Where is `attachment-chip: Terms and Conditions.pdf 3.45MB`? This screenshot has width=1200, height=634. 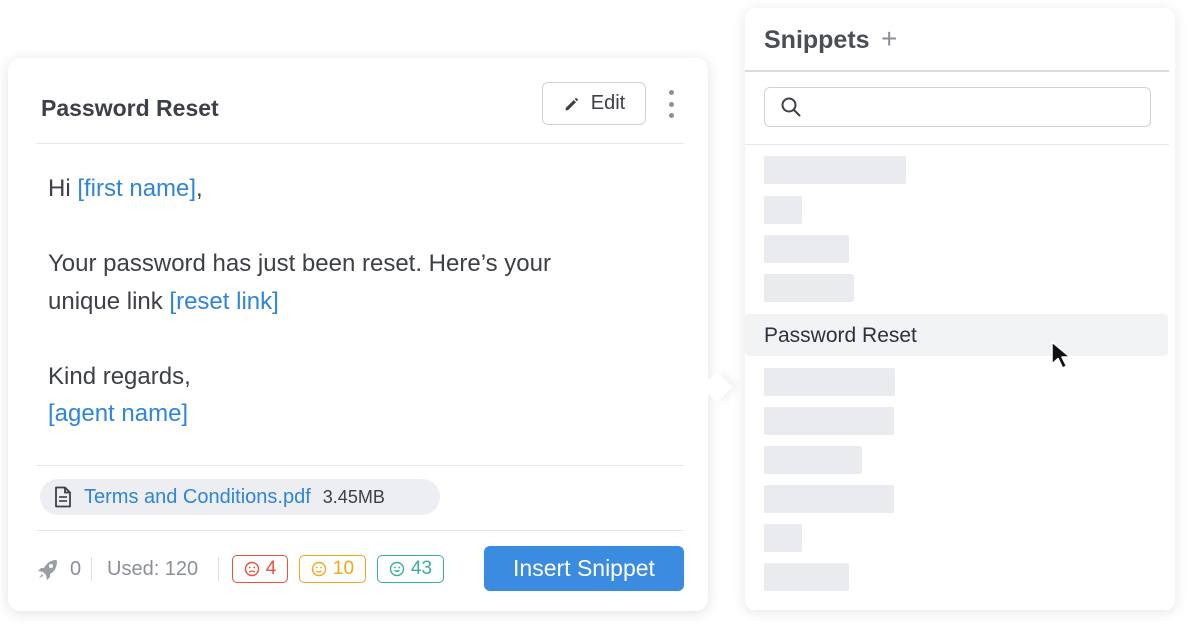
attachment-chip: Terms and Conditions.pdf 3.45MB is located at coordinates (240, 497).